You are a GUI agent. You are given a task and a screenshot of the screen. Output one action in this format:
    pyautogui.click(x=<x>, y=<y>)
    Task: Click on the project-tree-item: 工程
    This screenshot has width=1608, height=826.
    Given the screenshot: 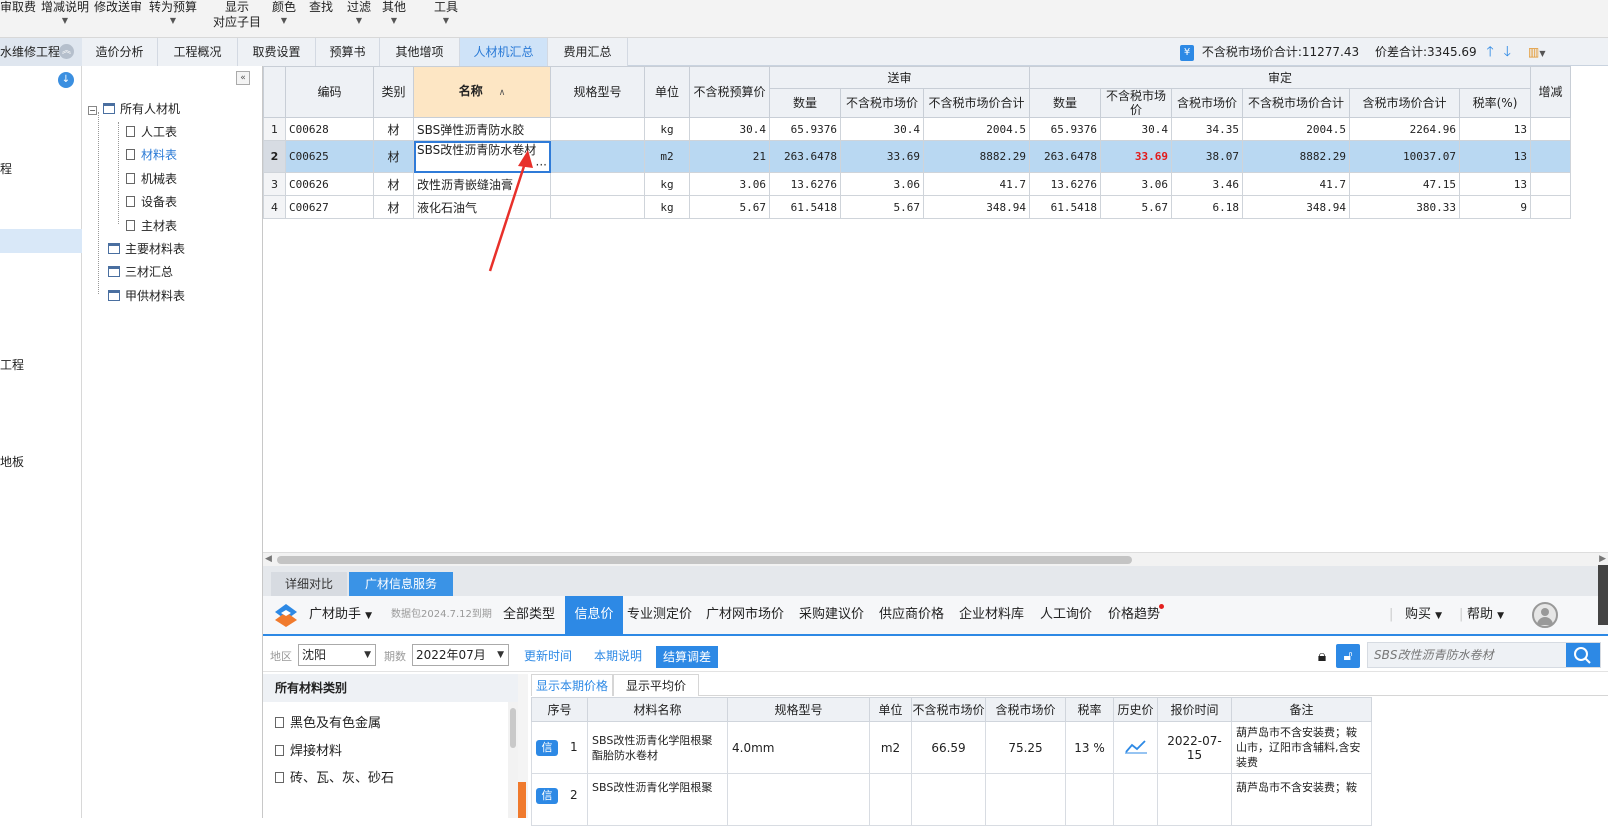 What is the action you would take?
    pyautogui.click(x=12, y=364)
    